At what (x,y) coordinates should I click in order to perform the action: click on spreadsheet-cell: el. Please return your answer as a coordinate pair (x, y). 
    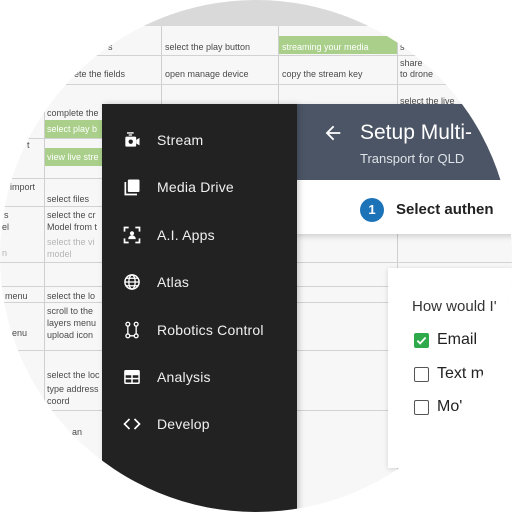
    Looking at the image, I should click on (6, 227).